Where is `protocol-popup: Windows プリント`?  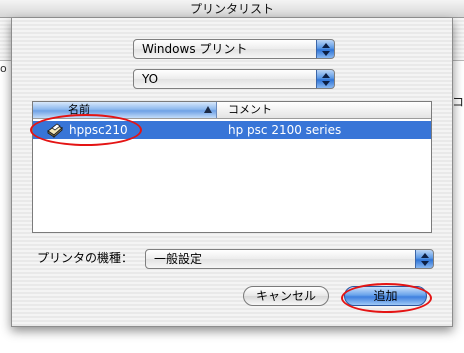 protocol-popup: Windows プリント is located at coordinates (234, 49).